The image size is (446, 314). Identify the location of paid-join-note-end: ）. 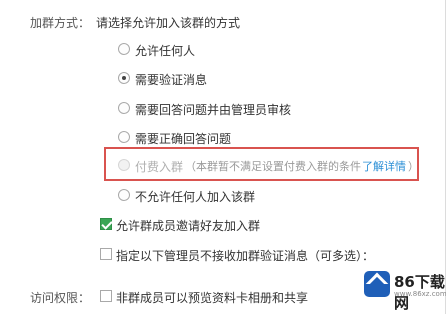
(413, 166).